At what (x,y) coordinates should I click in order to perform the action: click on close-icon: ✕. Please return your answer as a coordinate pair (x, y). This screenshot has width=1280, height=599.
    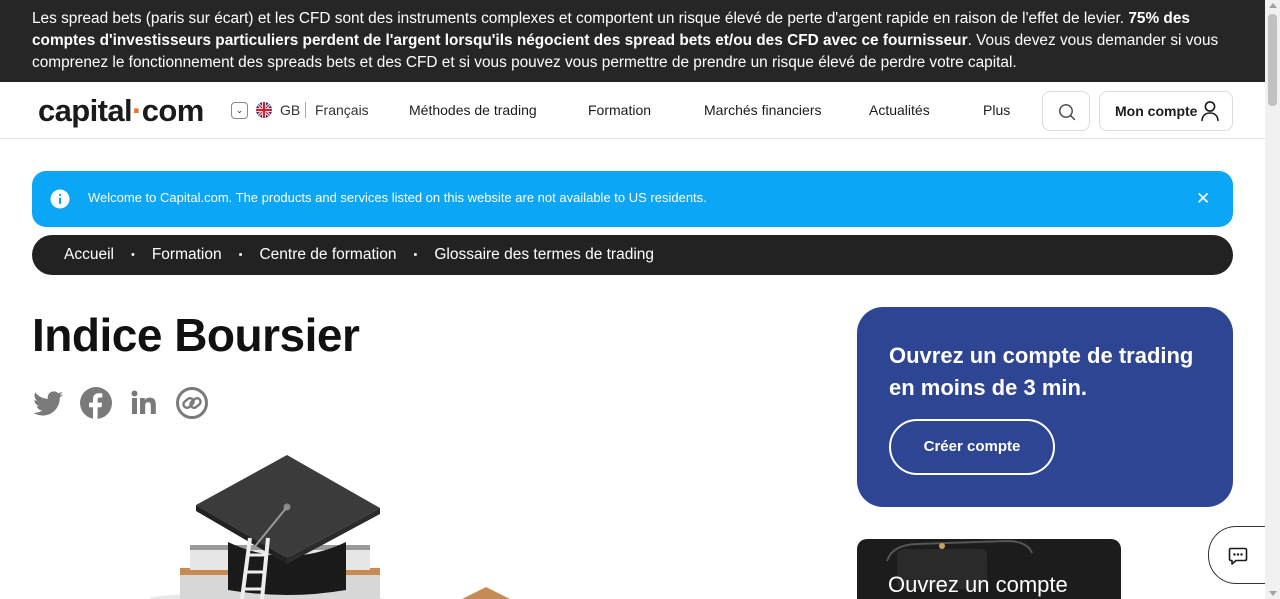
    Looking at the image, I should click on (1203, 198).